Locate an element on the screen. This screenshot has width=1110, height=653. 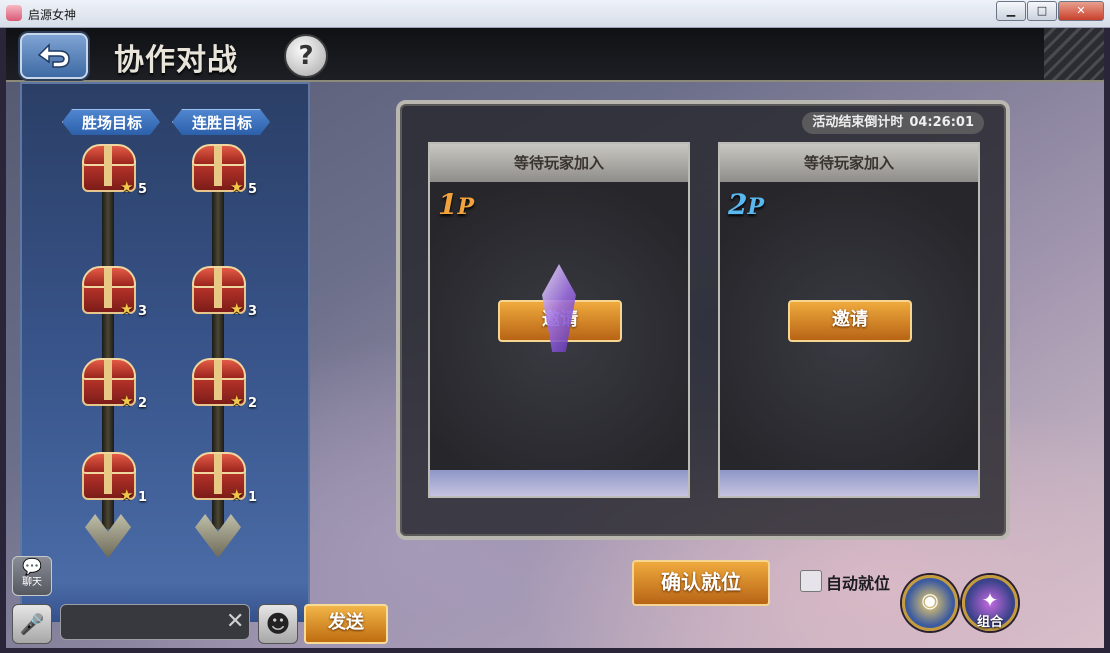
invite-button: 邀请 is located at coordinates (850, 321).